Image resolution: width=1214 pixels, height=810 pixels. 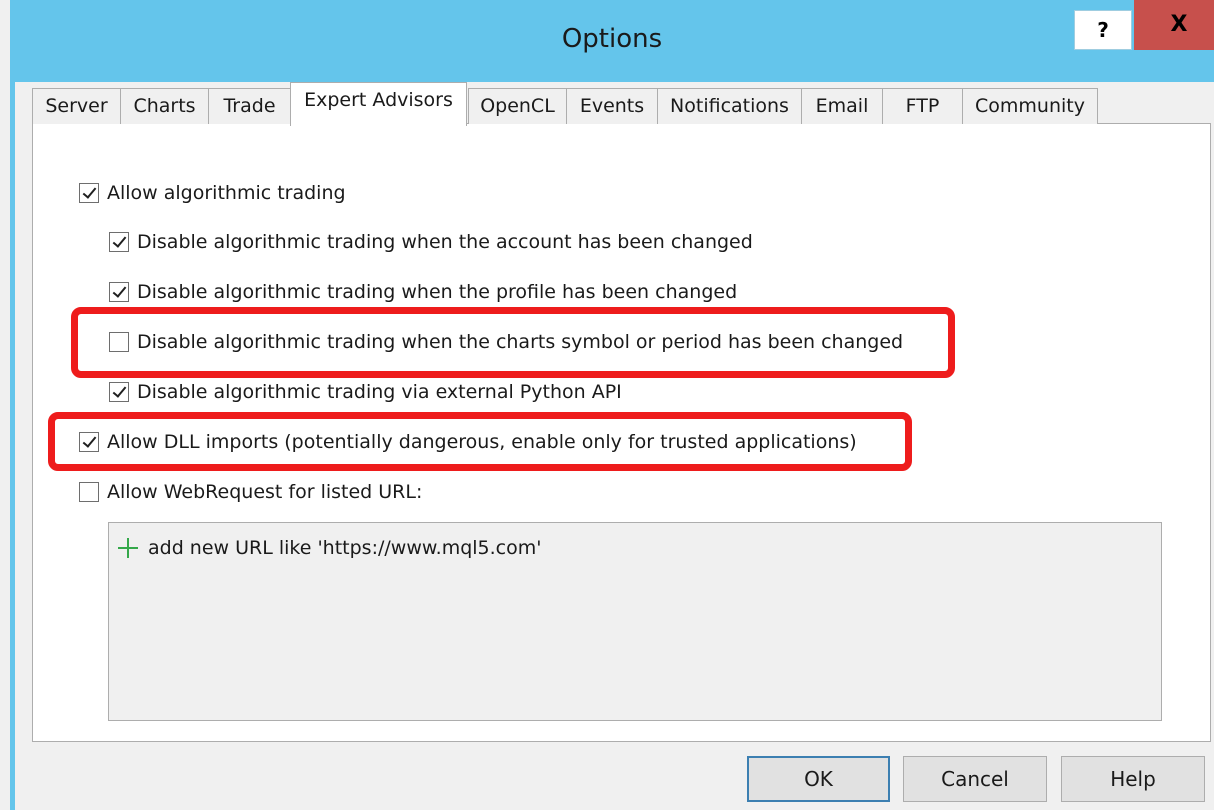 I want to click on close-icon: X, so click(x=1174, y=25).